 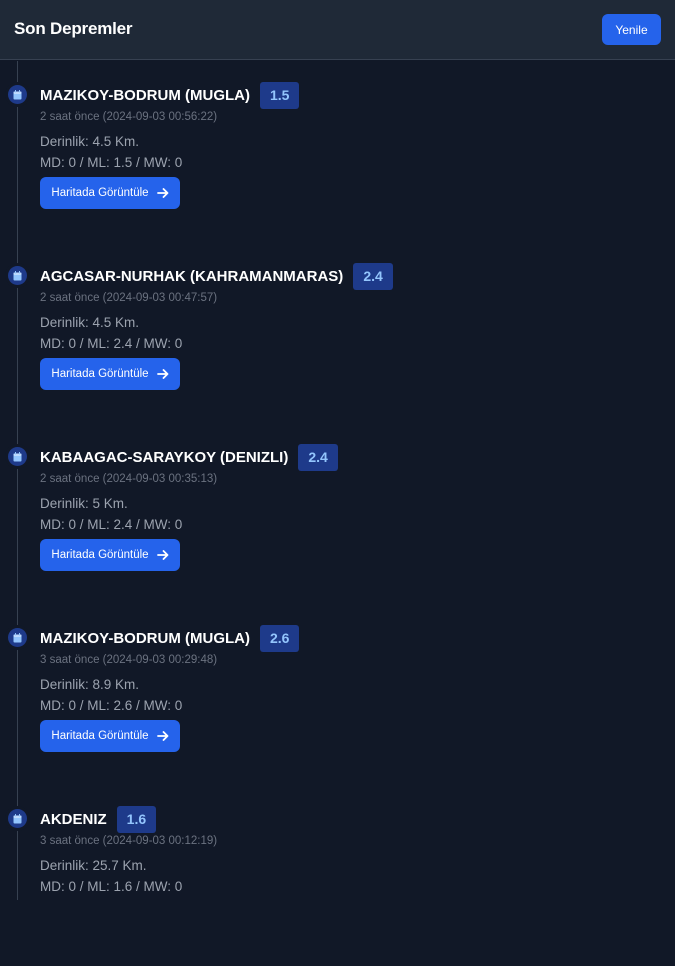 I want to click on earthquake-location: AKDENIZ, so click(x=73, y=819).